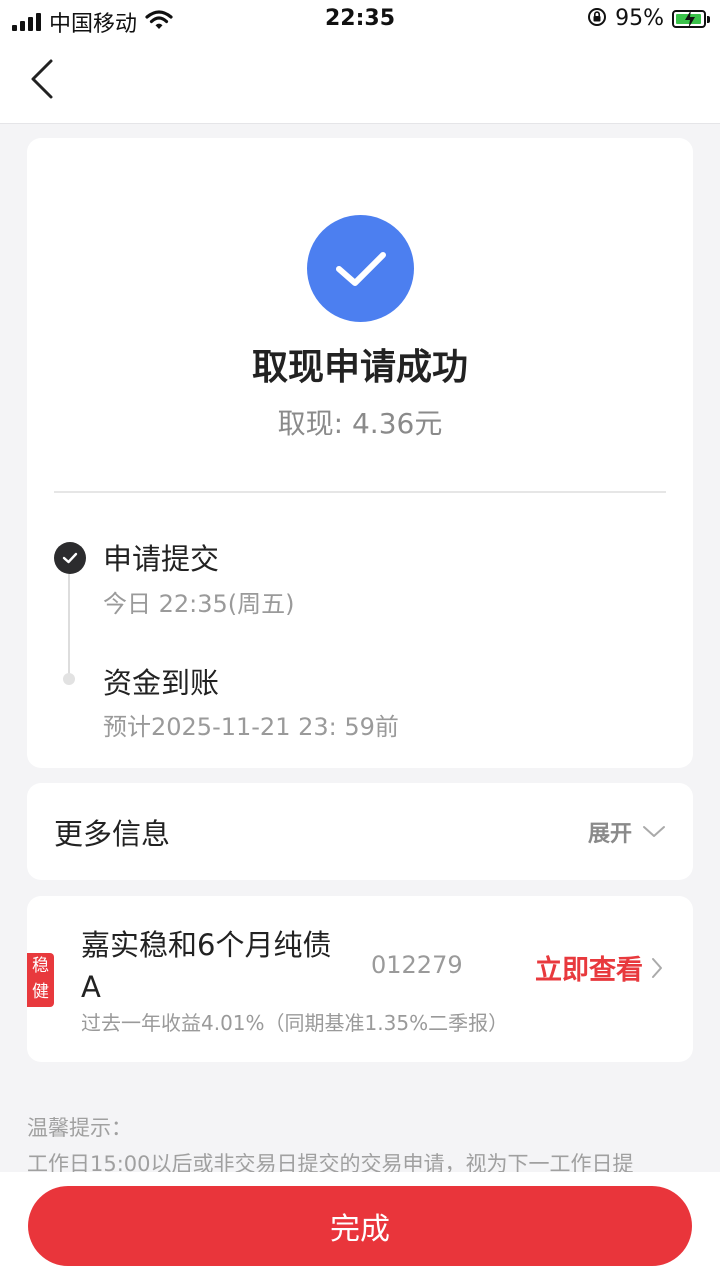  Describe the element at coordinates (69, 679) in the screenshot. I see `step-pending-dot` at that location.